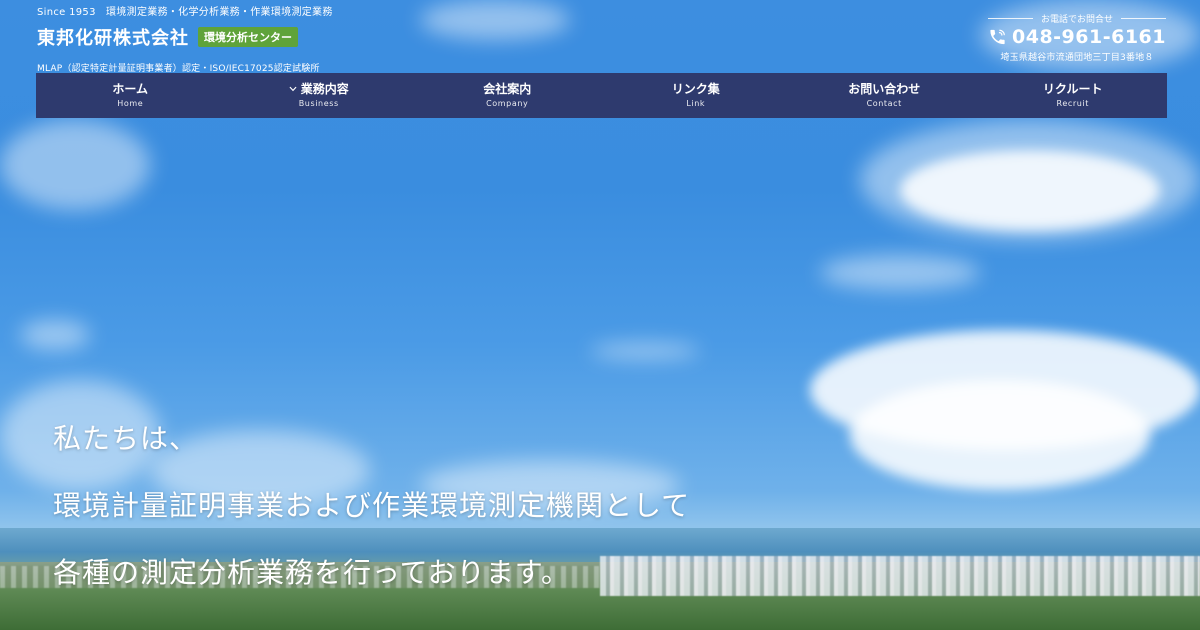  I want to click on nav-item-company: 会社案内 Company, so click(507, 95).